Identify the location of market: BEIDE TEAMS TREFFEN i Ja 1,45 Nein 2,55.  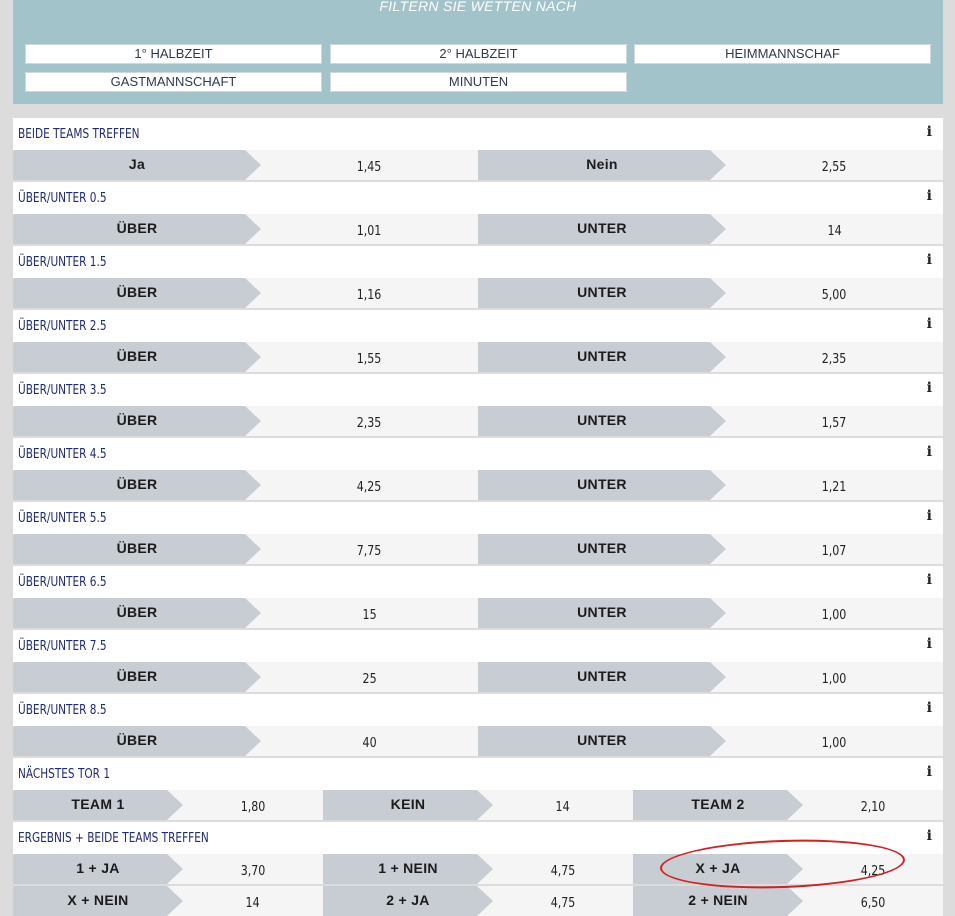
(478, 150).